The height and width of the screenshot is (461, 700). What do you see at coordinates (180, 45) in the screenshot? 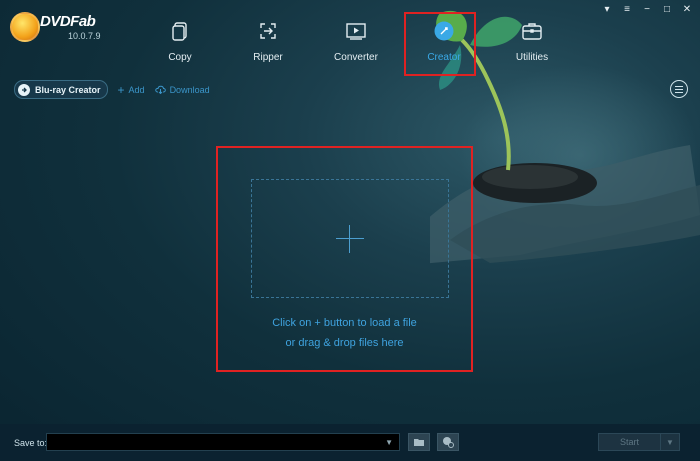
I see `nav-copy: Copy` at bounding box center [180, 45].